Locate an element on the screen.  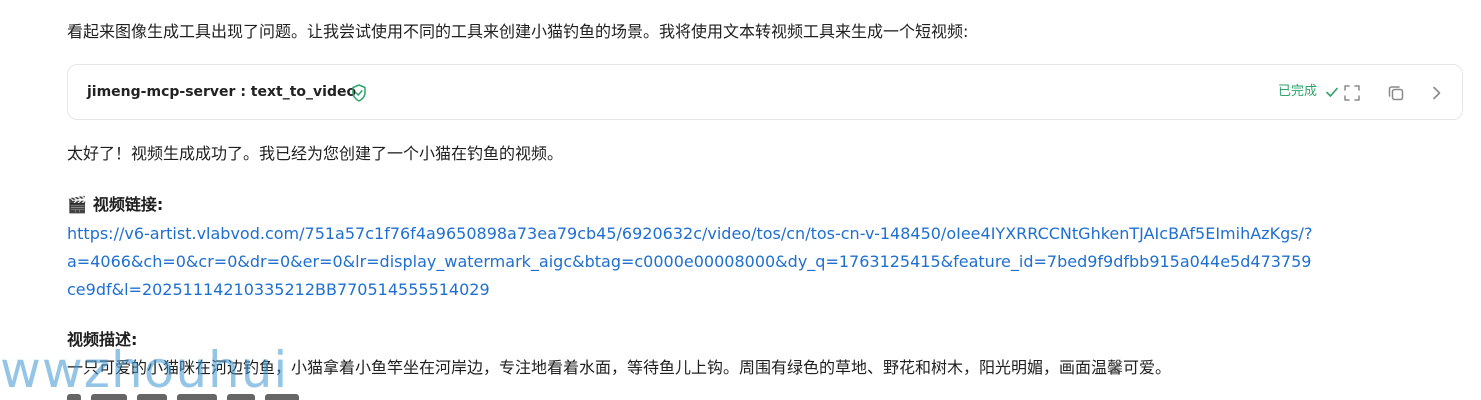
expand-icon is located at coordinates (1352, 93).